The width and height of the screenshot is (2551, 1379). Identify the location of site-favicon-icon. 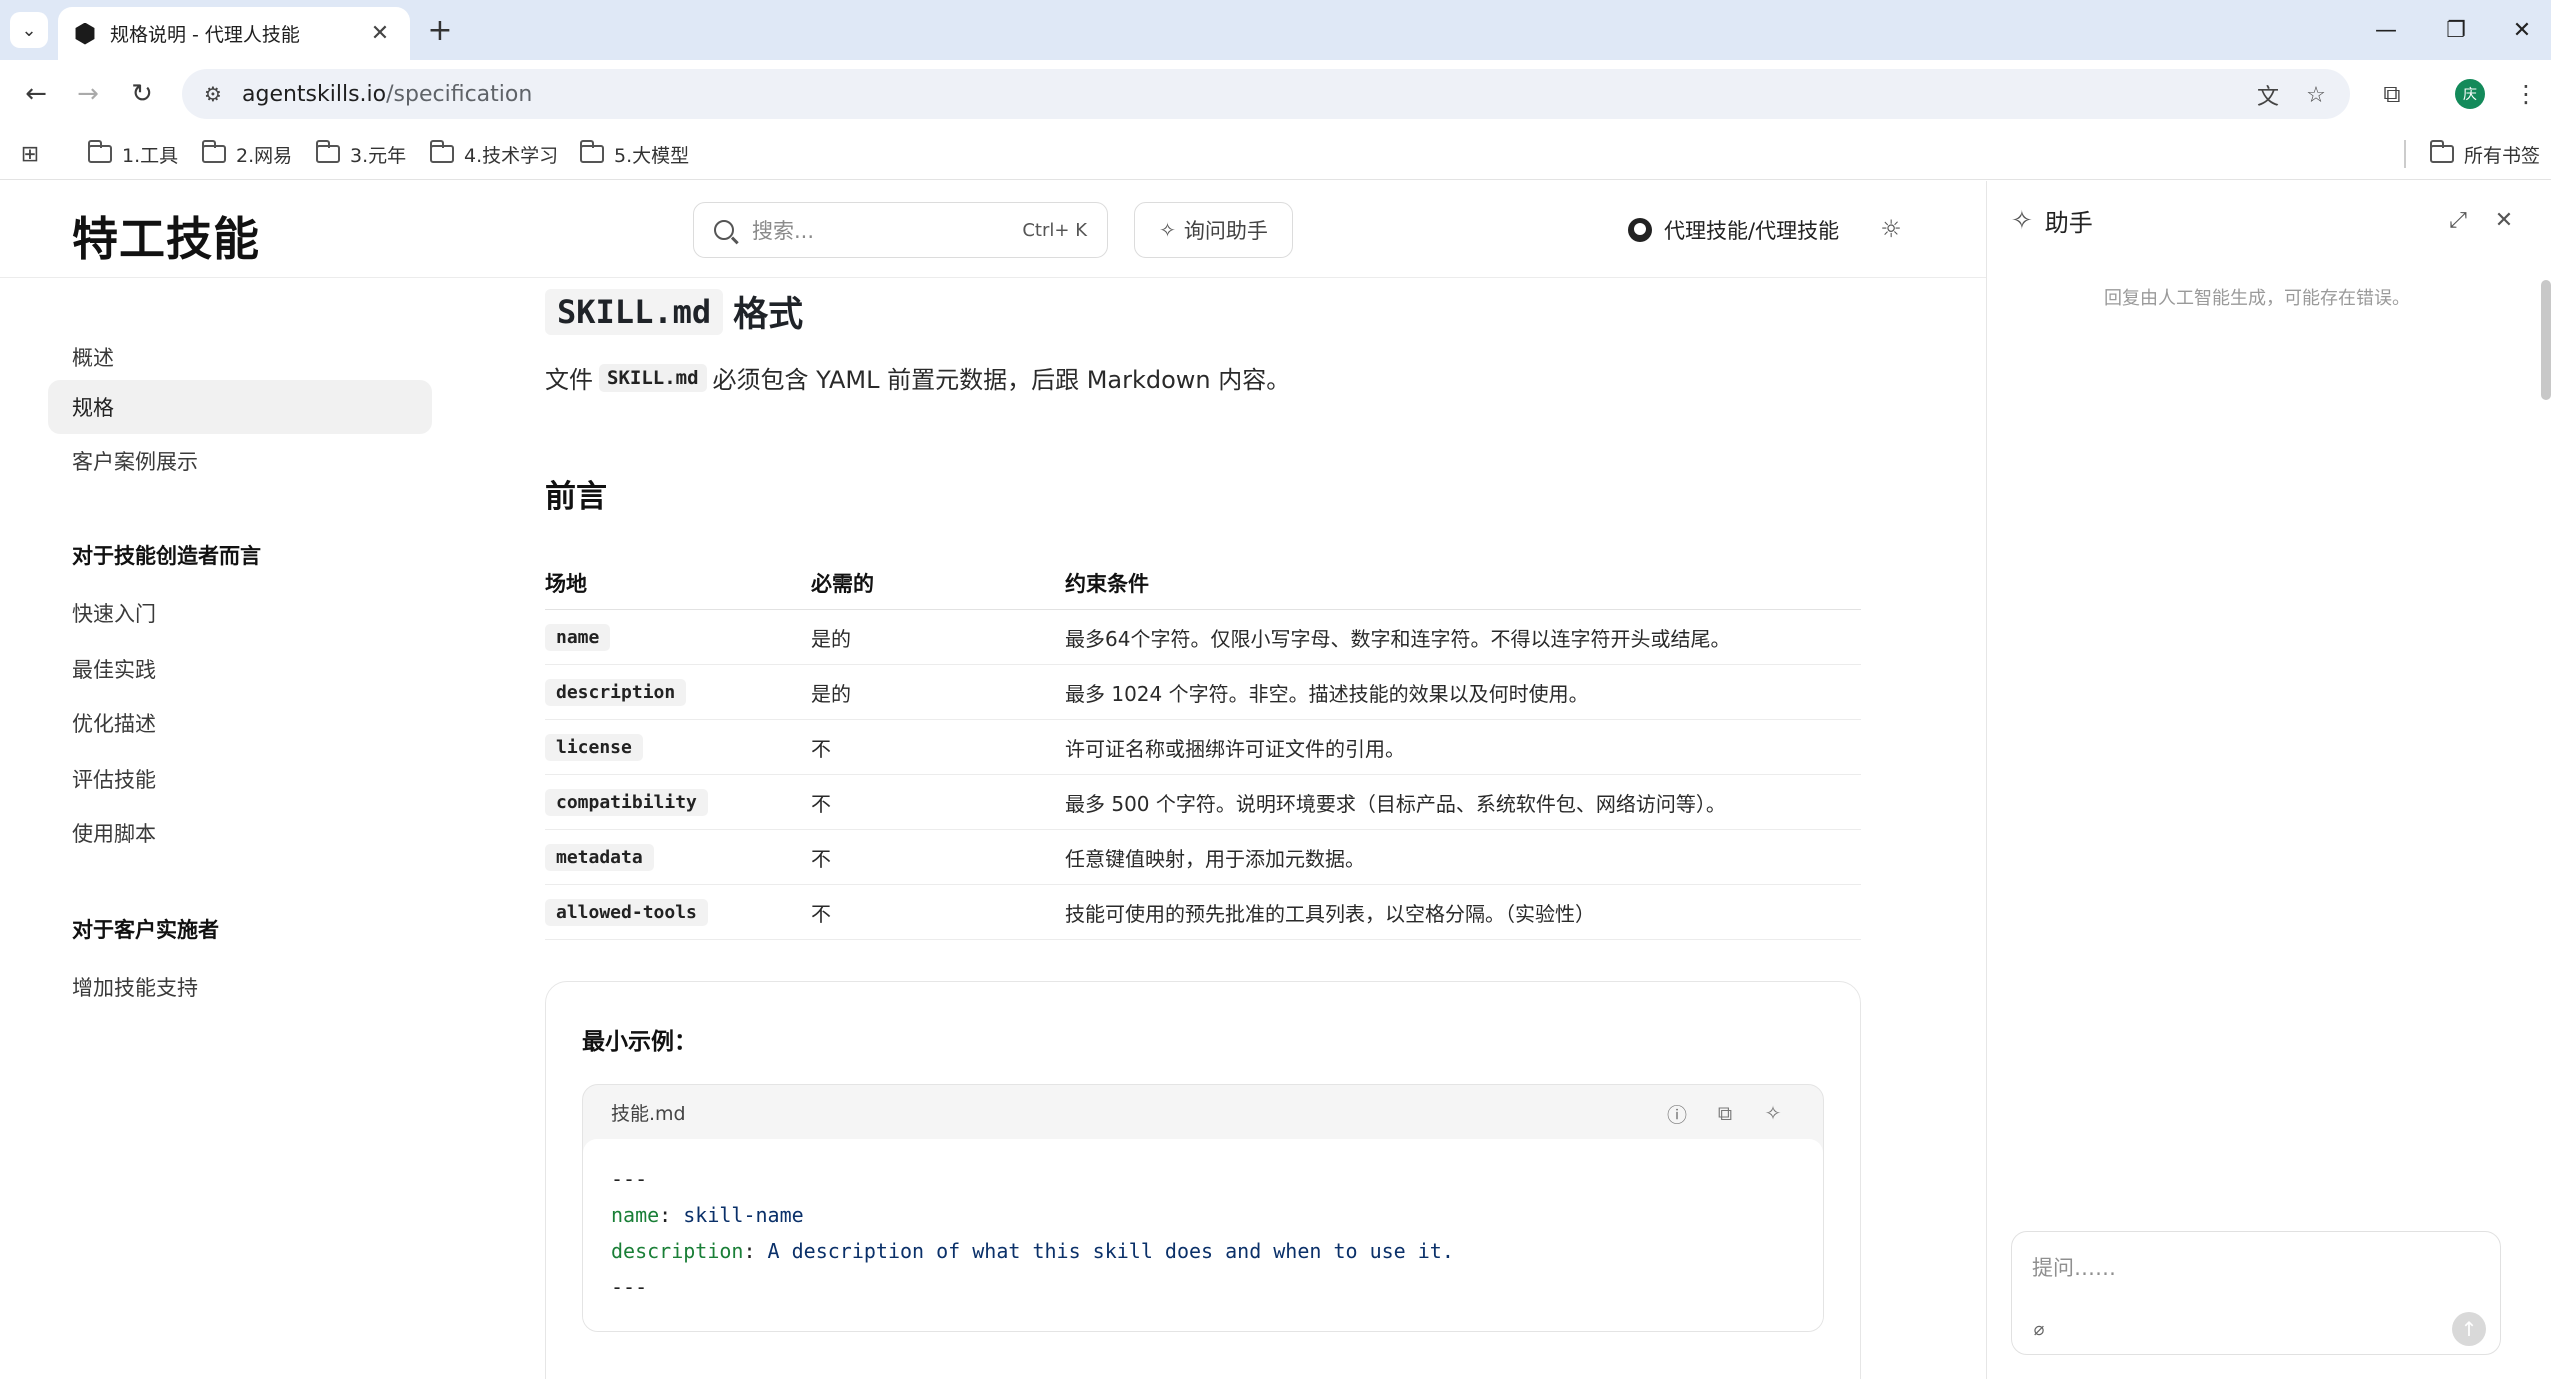
(85, 33).